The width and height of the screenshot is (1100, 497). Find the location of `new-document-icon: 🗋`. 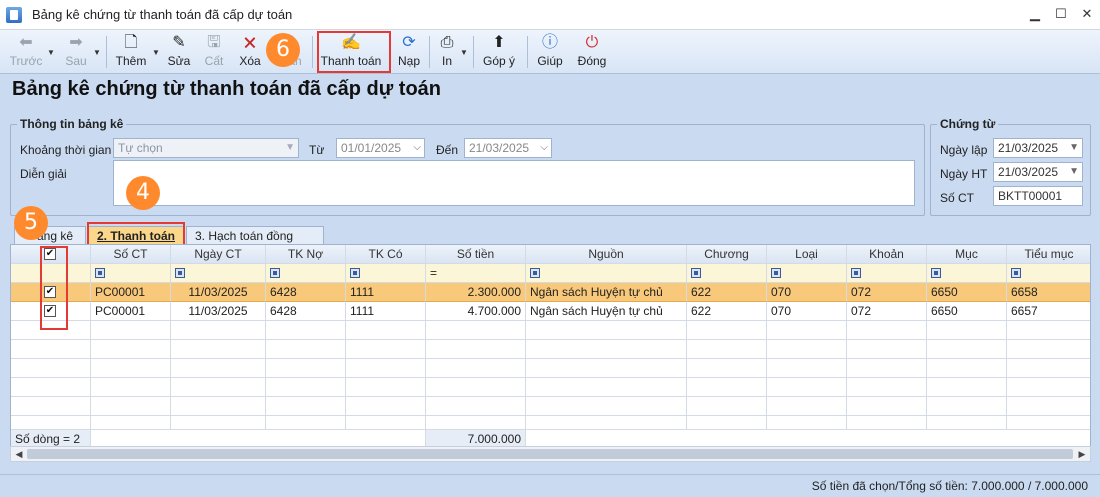

new-document-icon: 🗋 is located at coordinates (131, 42).